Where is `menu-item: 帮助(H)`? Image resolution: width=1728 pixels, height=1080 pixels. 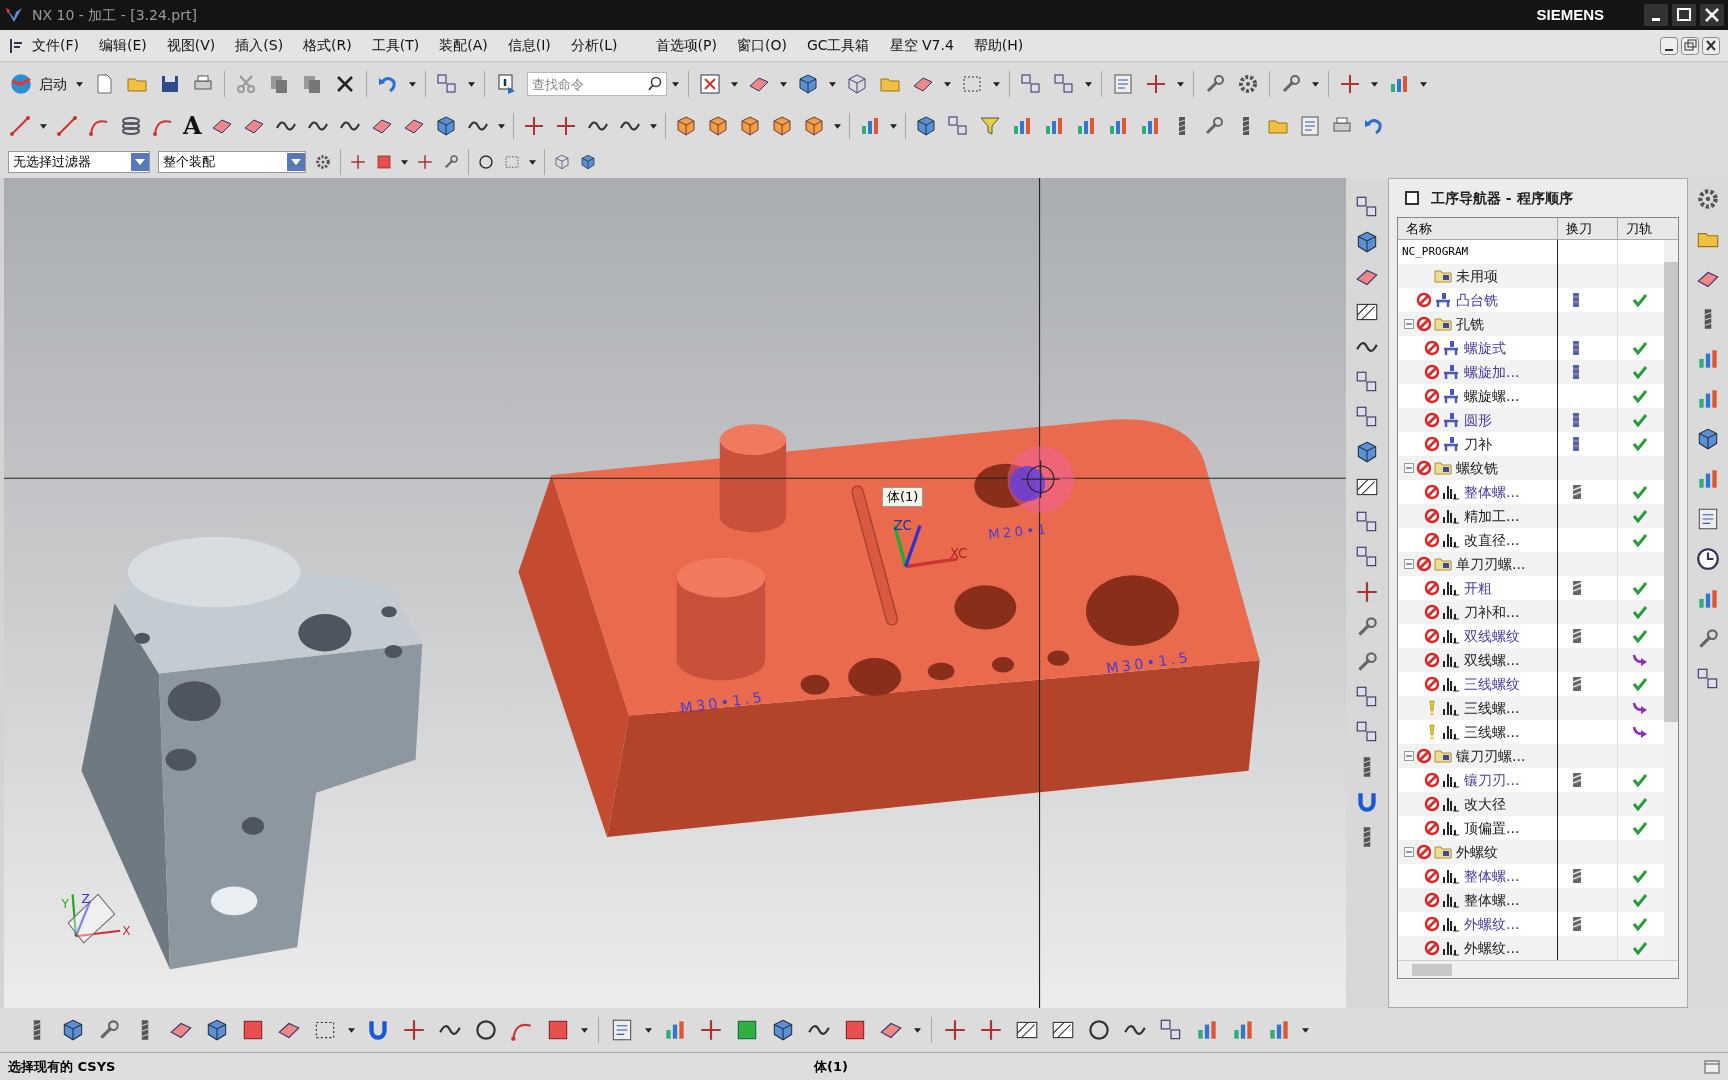 menu-item: 帮助(H) is located at coordinates (998, 45).